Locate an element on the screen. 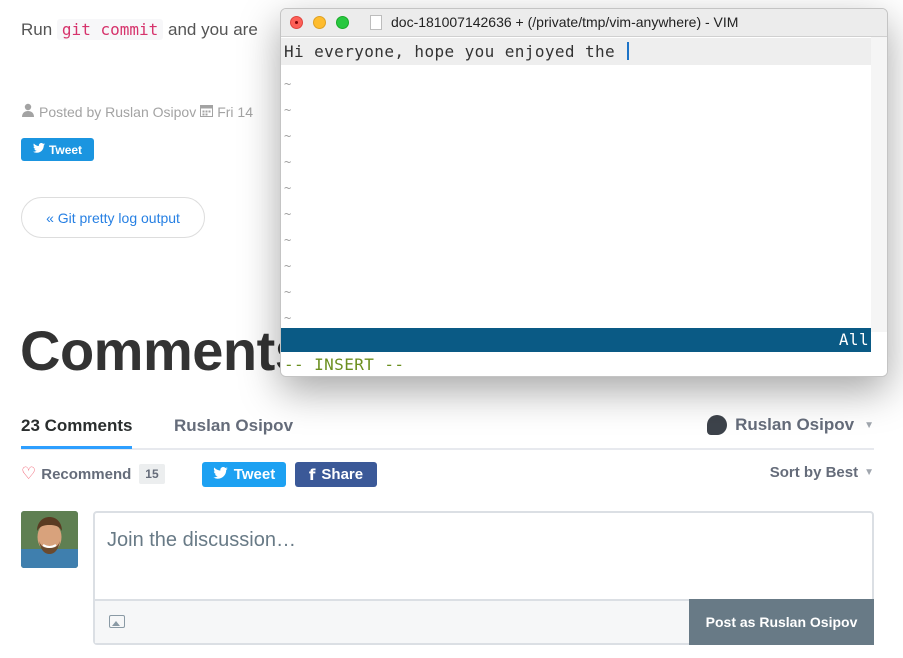 Image resolution: width=903 pixels, height=658 pixels. post-date: Fri 14 is located at coordinates (235, 111).